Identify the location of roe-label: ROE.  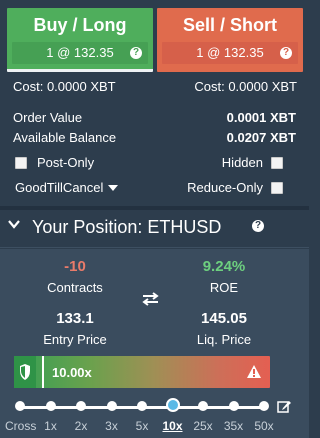
(224, 287).